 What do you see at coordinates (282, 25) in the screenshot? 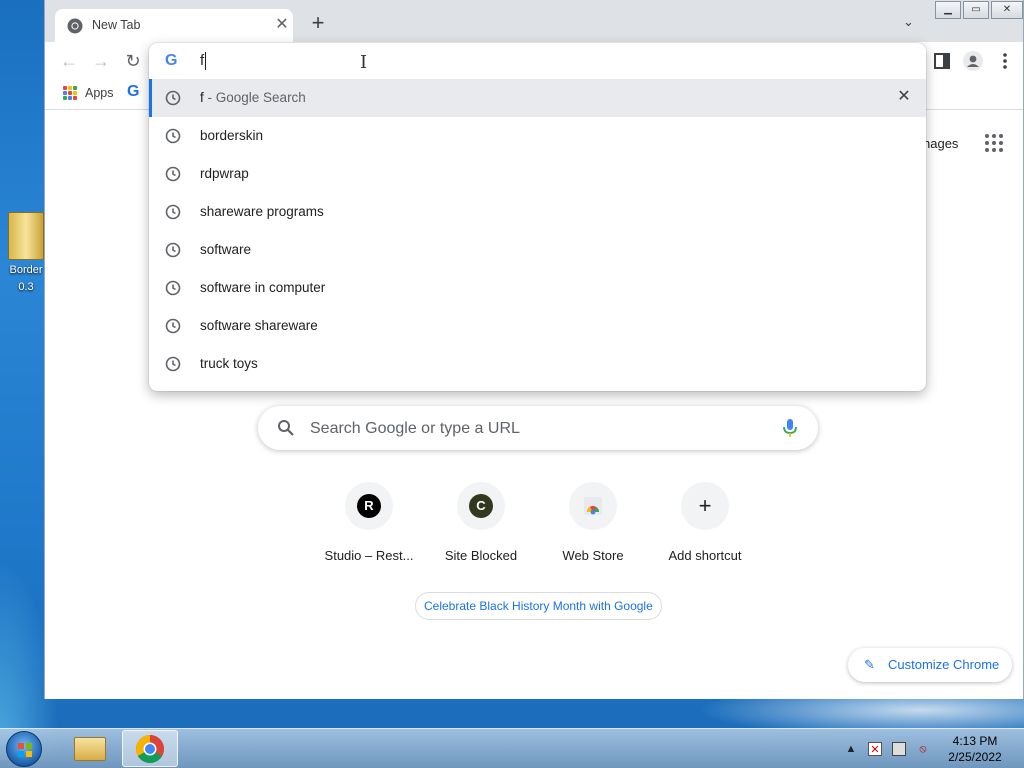
I see `tab-close-icon: ✕` at bounding box center [282, 25].